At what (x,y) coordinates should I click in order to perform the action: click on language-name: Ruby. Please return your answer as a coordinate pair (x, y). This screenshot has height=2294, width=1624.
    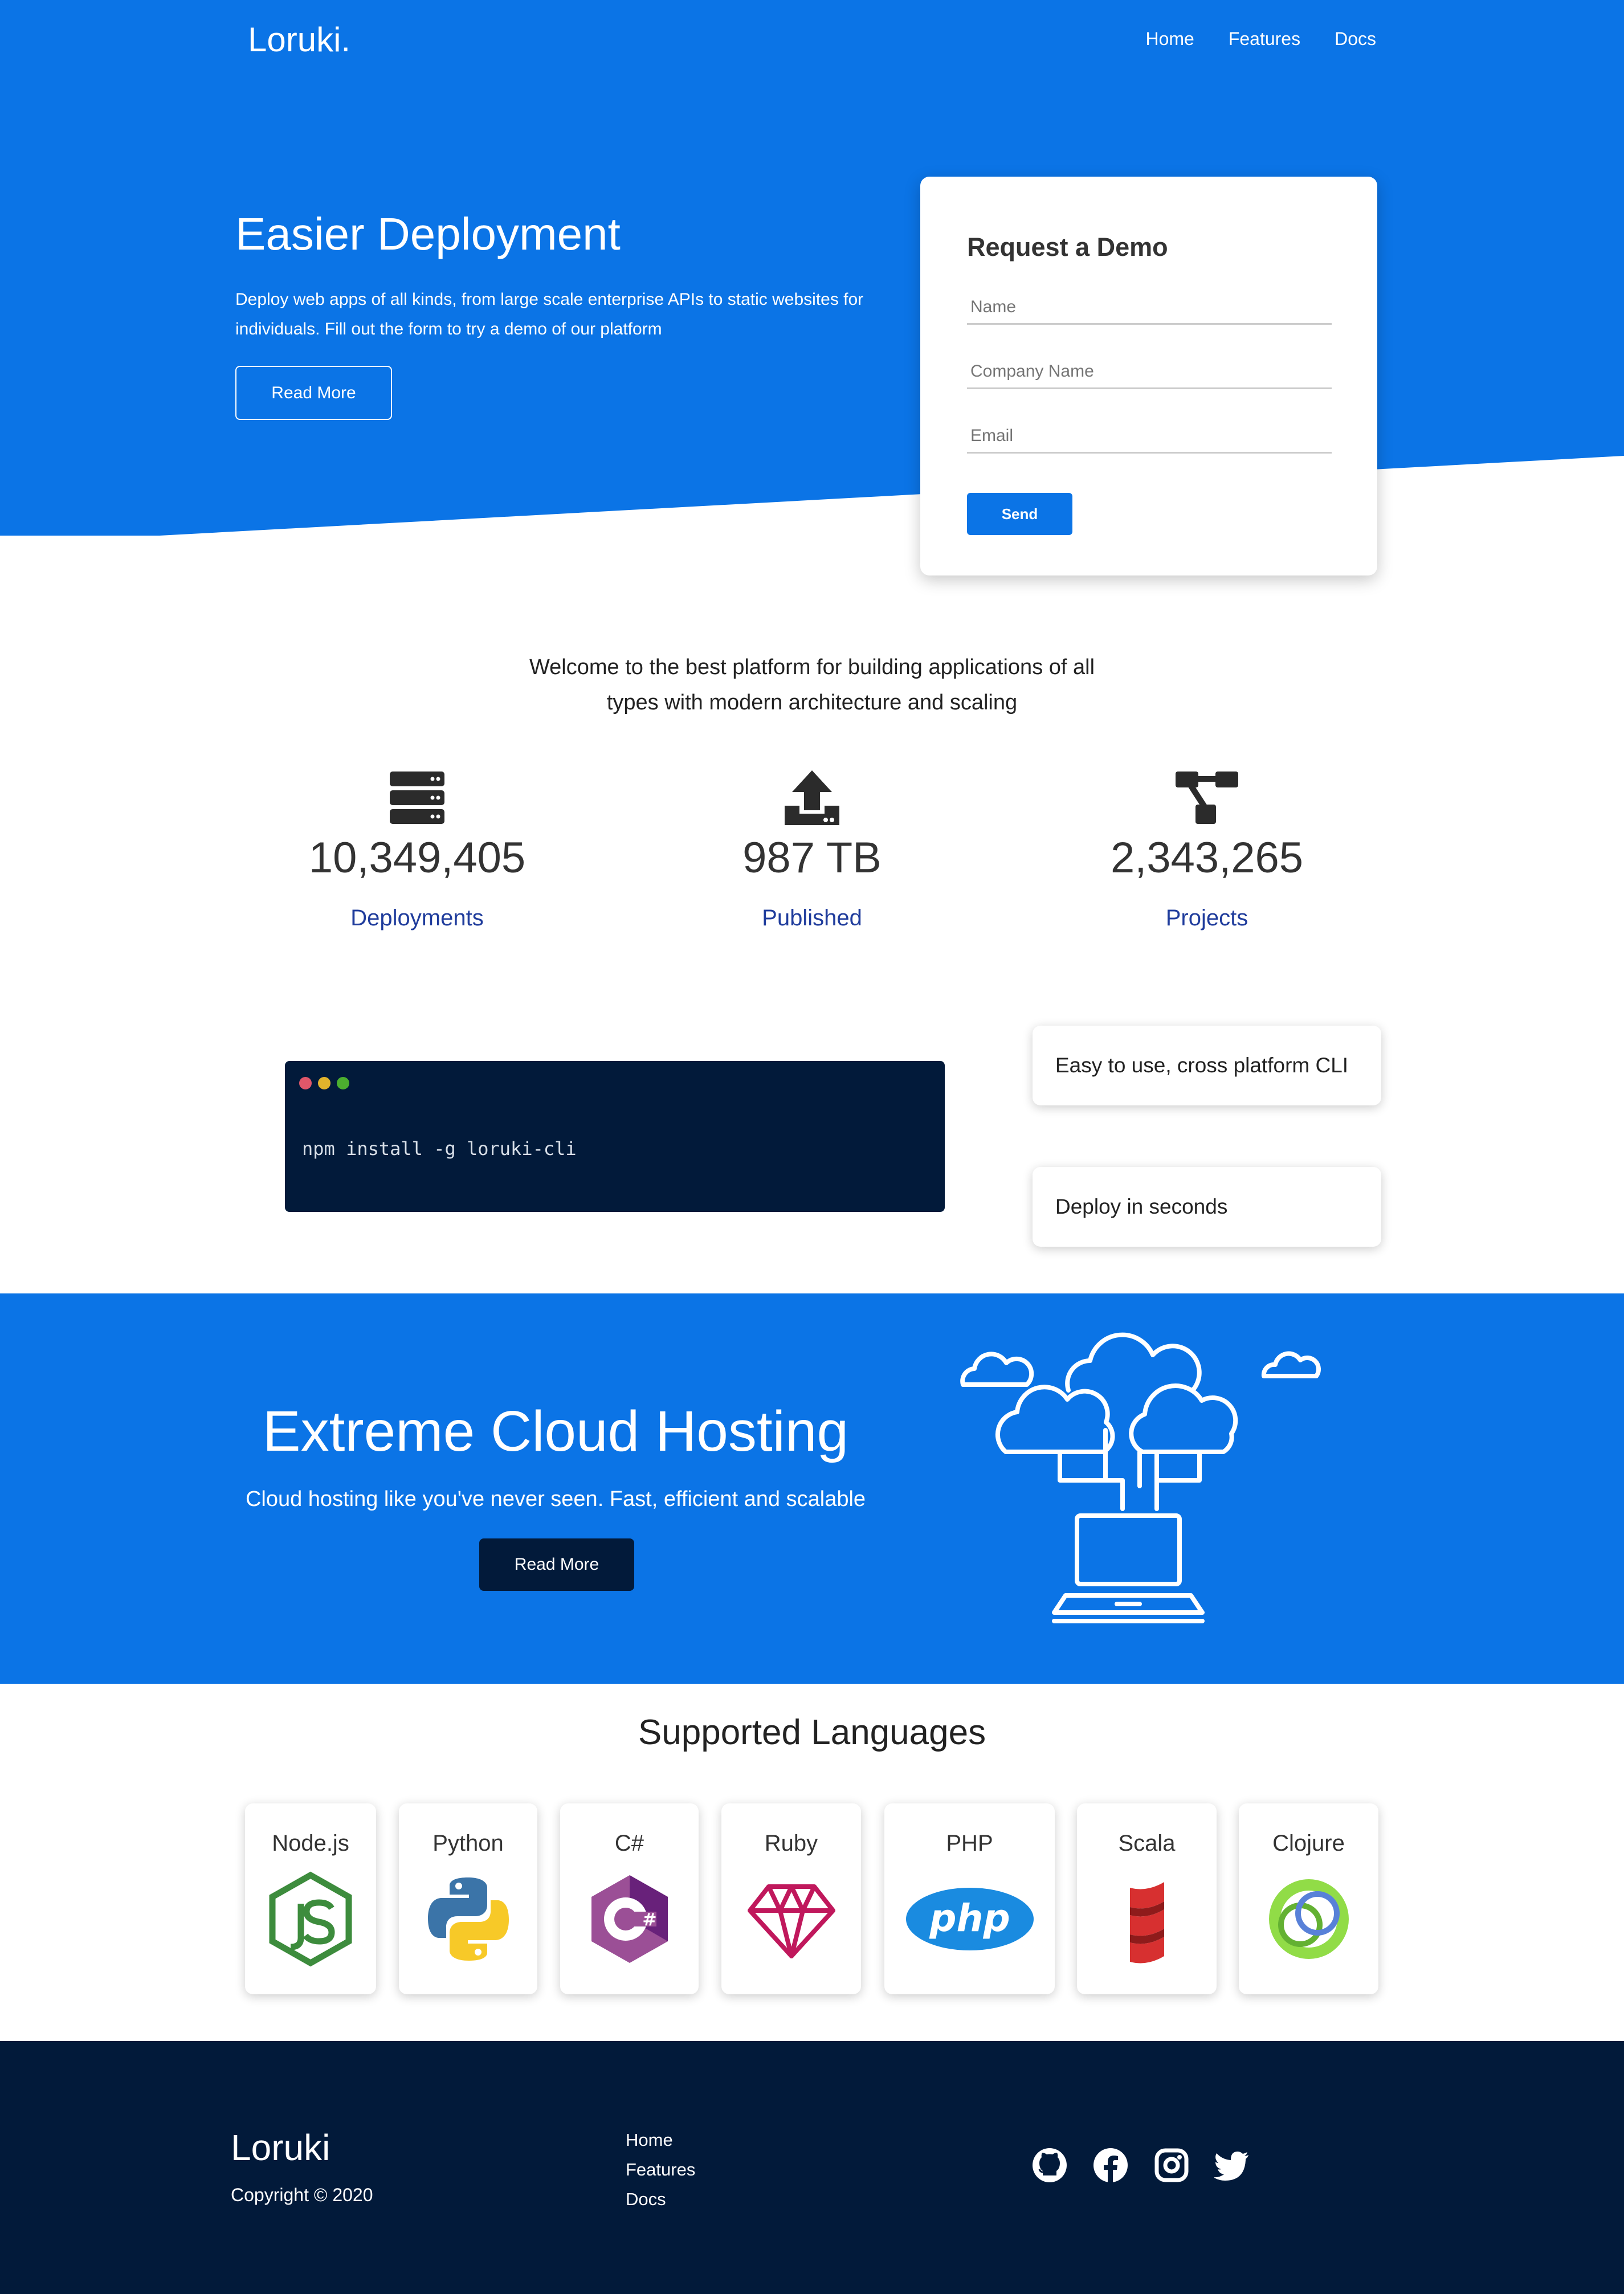
    Looking at the image, I should click on (791, 1843).